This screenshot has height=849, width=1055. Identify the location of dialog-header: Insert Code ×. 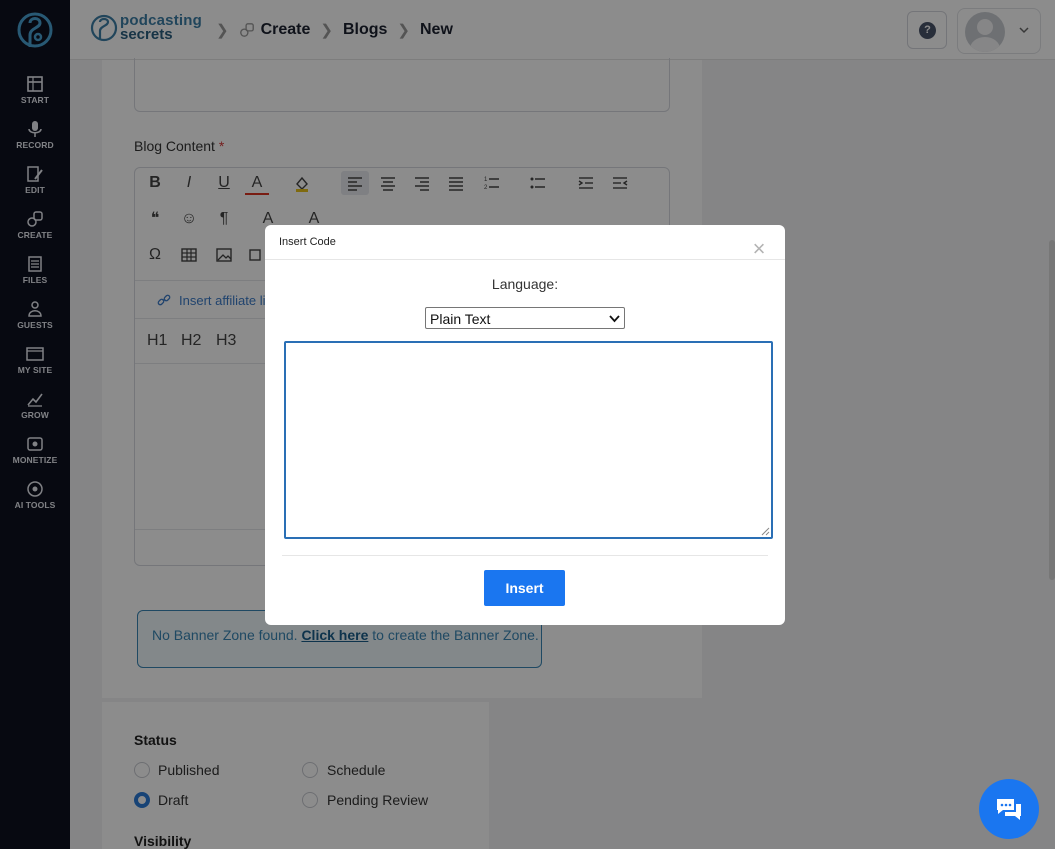
(525, 242).